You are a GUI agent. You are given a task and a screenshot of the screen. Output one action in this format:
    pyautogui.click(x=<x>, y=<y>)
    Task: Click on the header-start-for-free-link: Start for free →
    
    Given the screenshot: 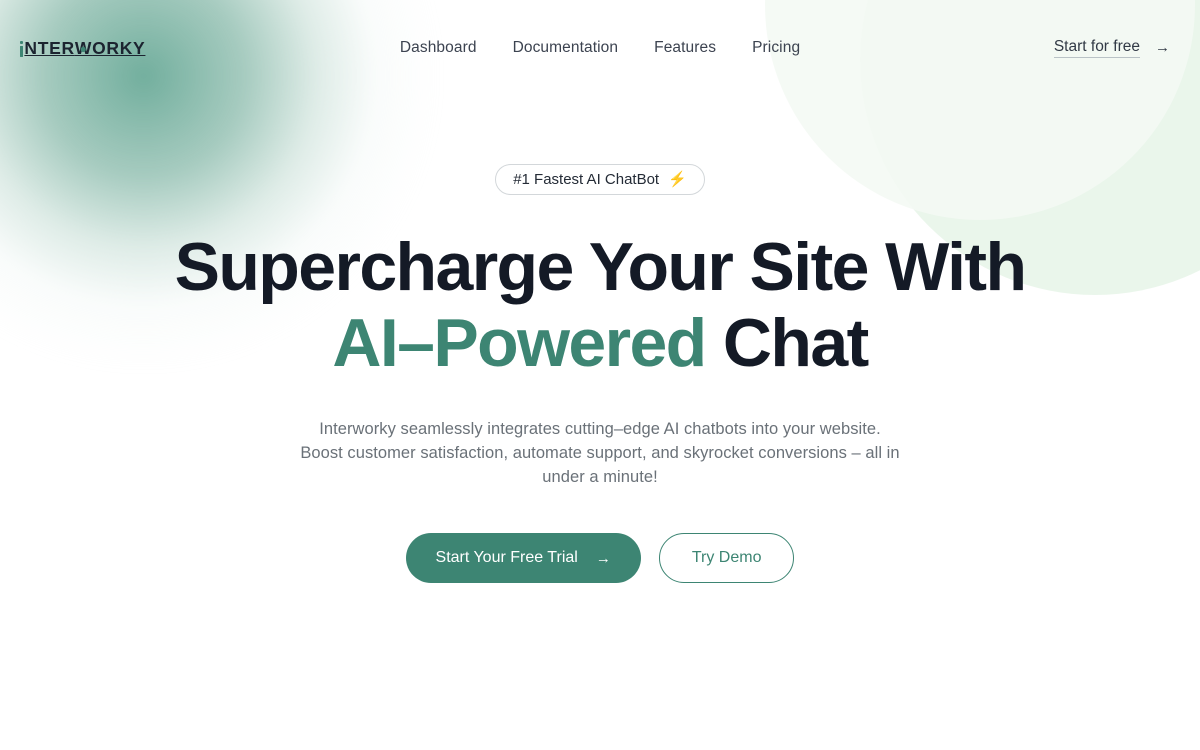 What is the action you would take?
    pyautogui.click(x=1116, y=48)
    